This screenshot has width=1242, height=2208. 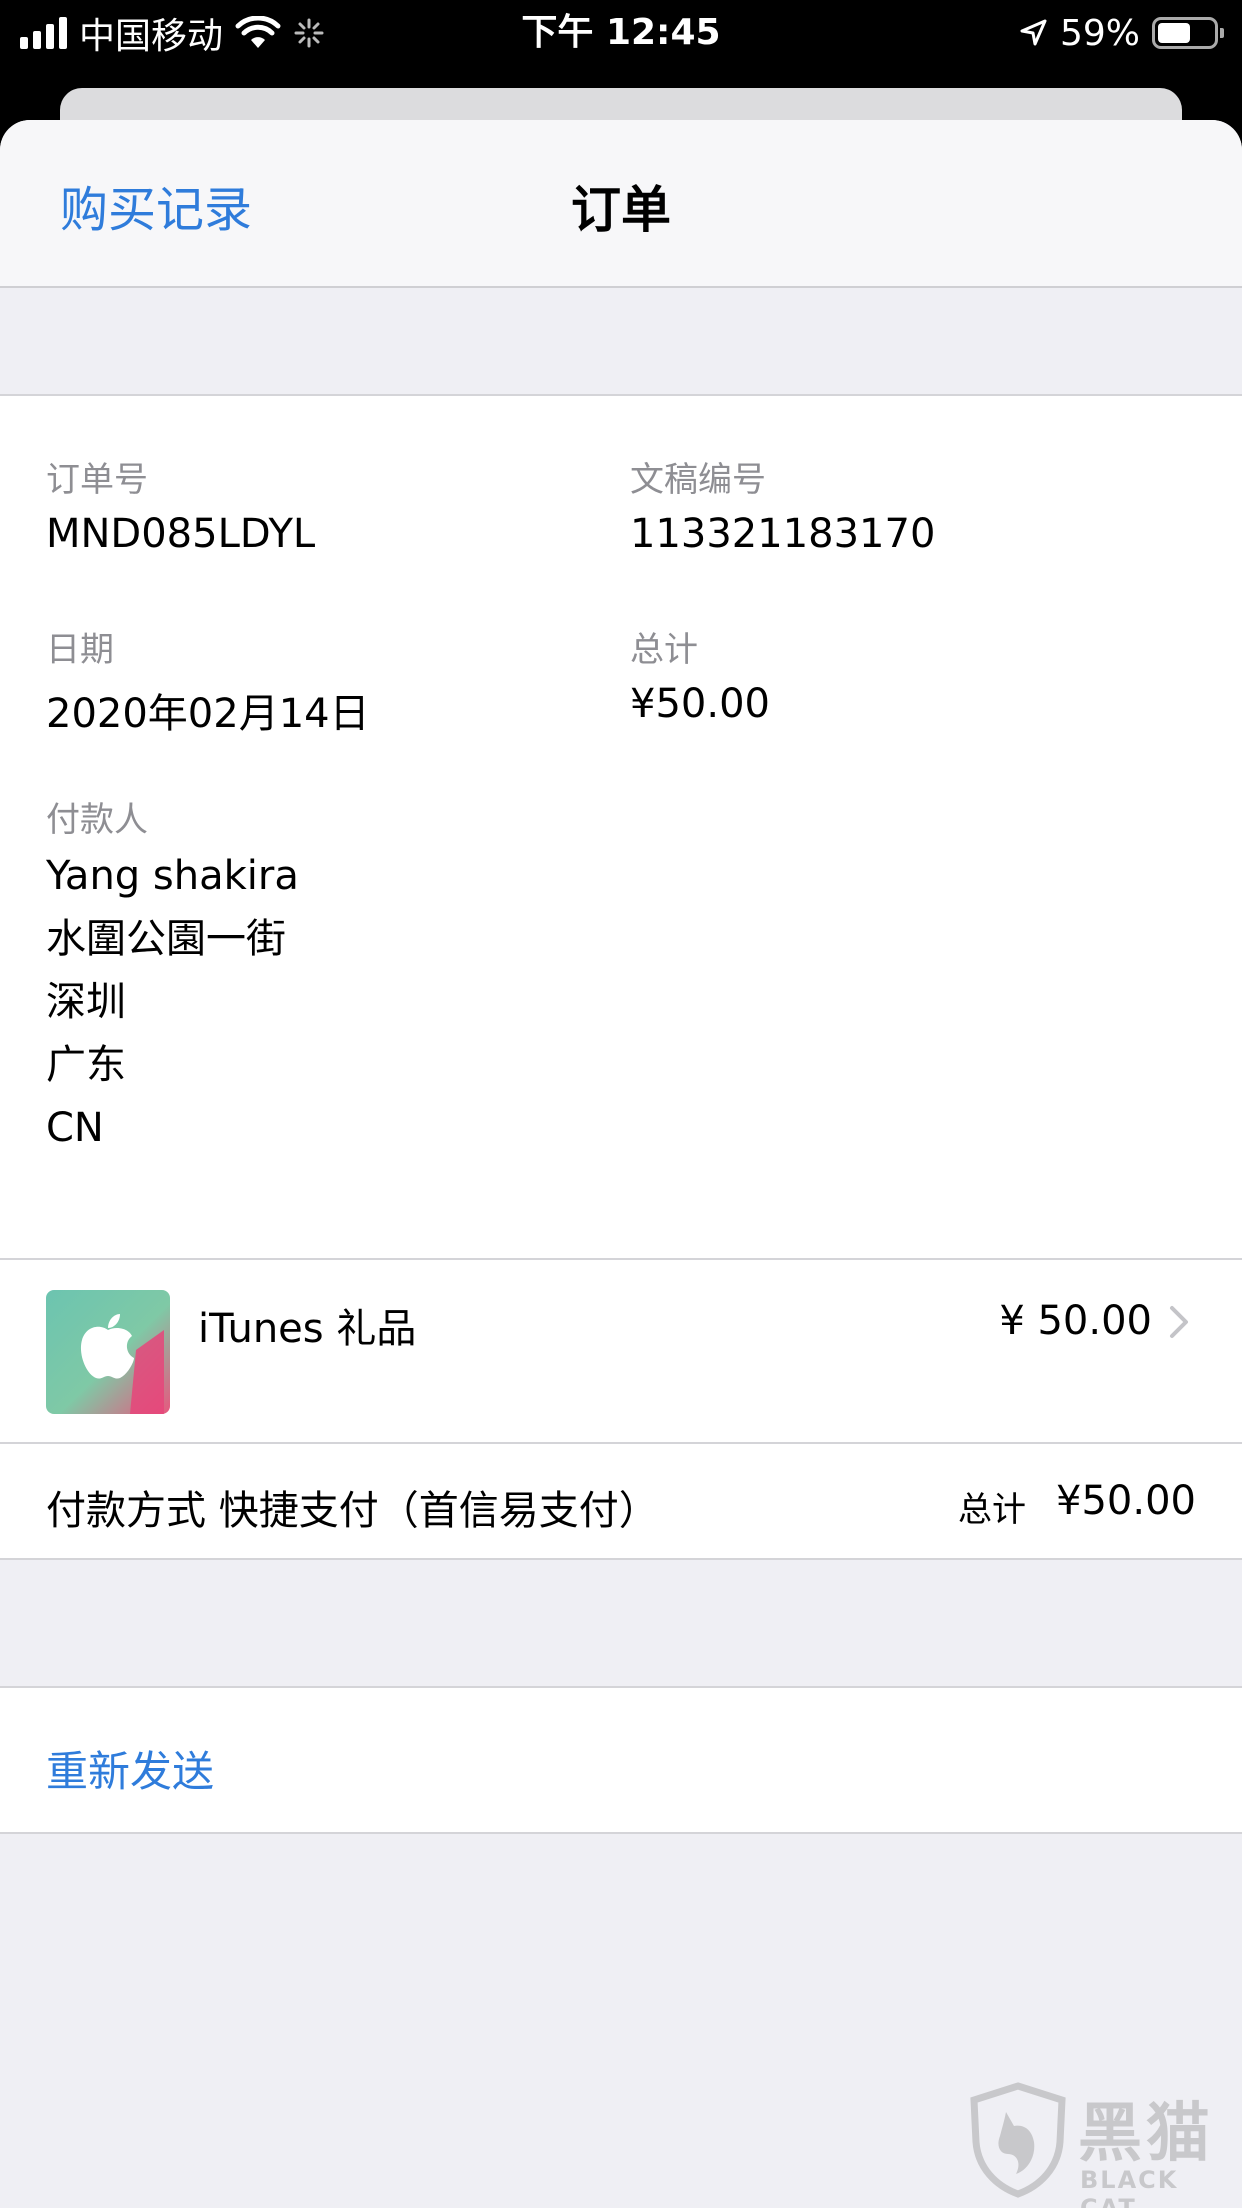 I want to click on order-number-field: 订单号 MND085LDYL, so click(x=180, y=504).